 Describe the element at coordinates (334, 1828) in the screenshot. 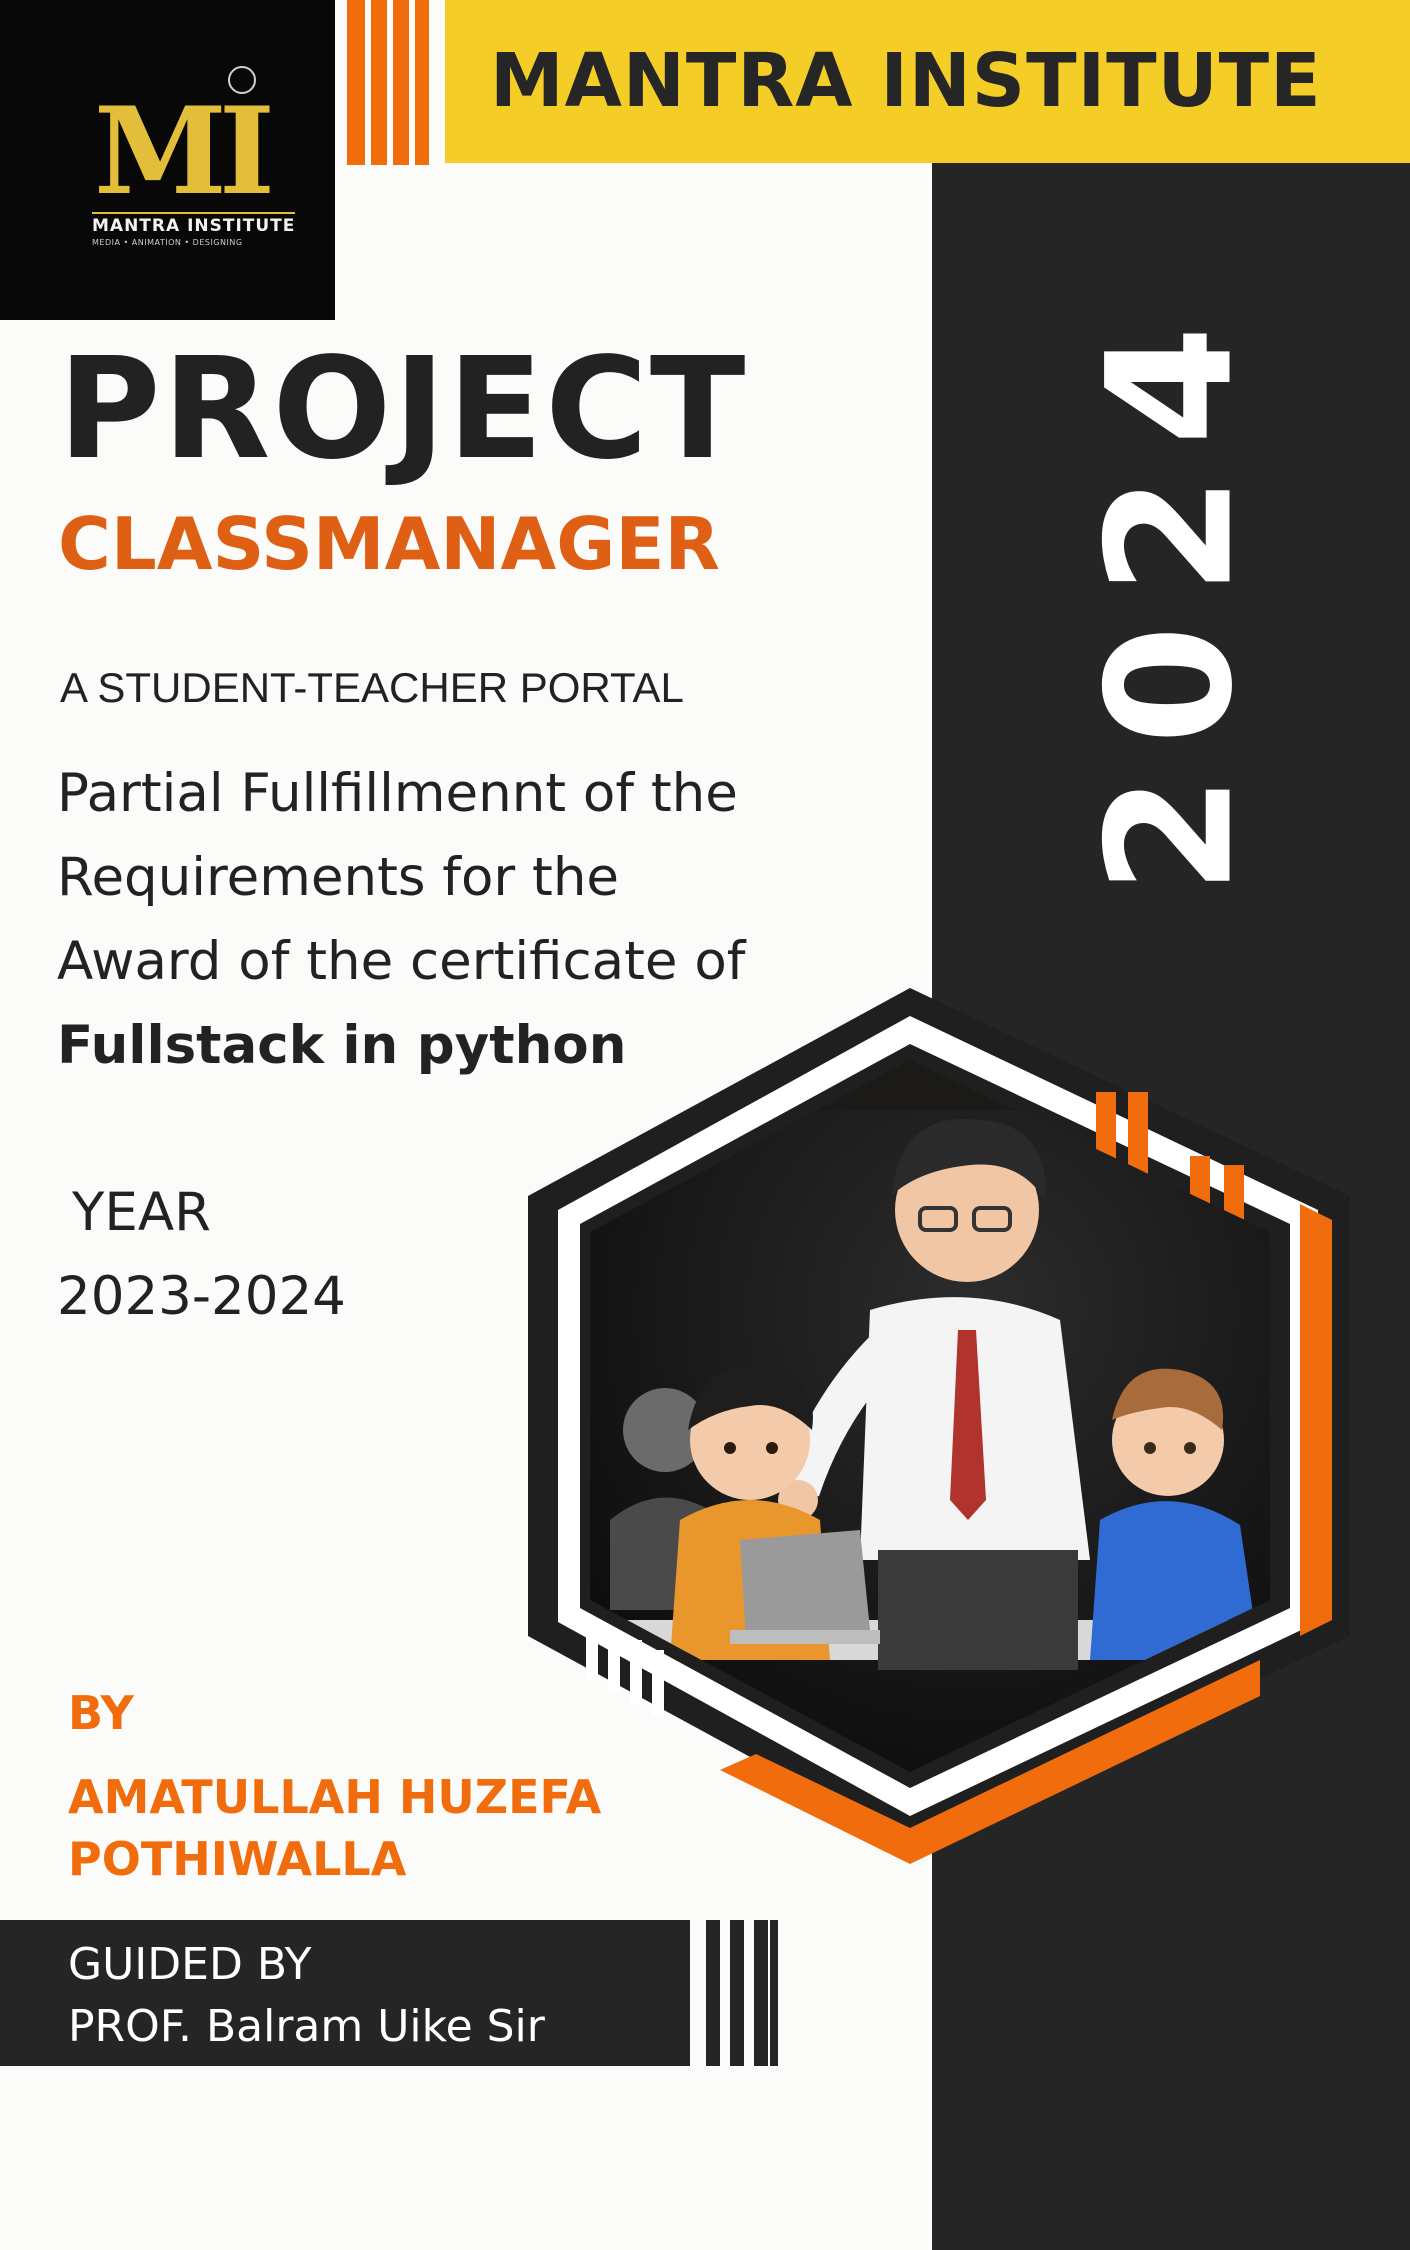

I see `author-name: AMATULLAH HUZEFA POTHIWALLA` at that location.